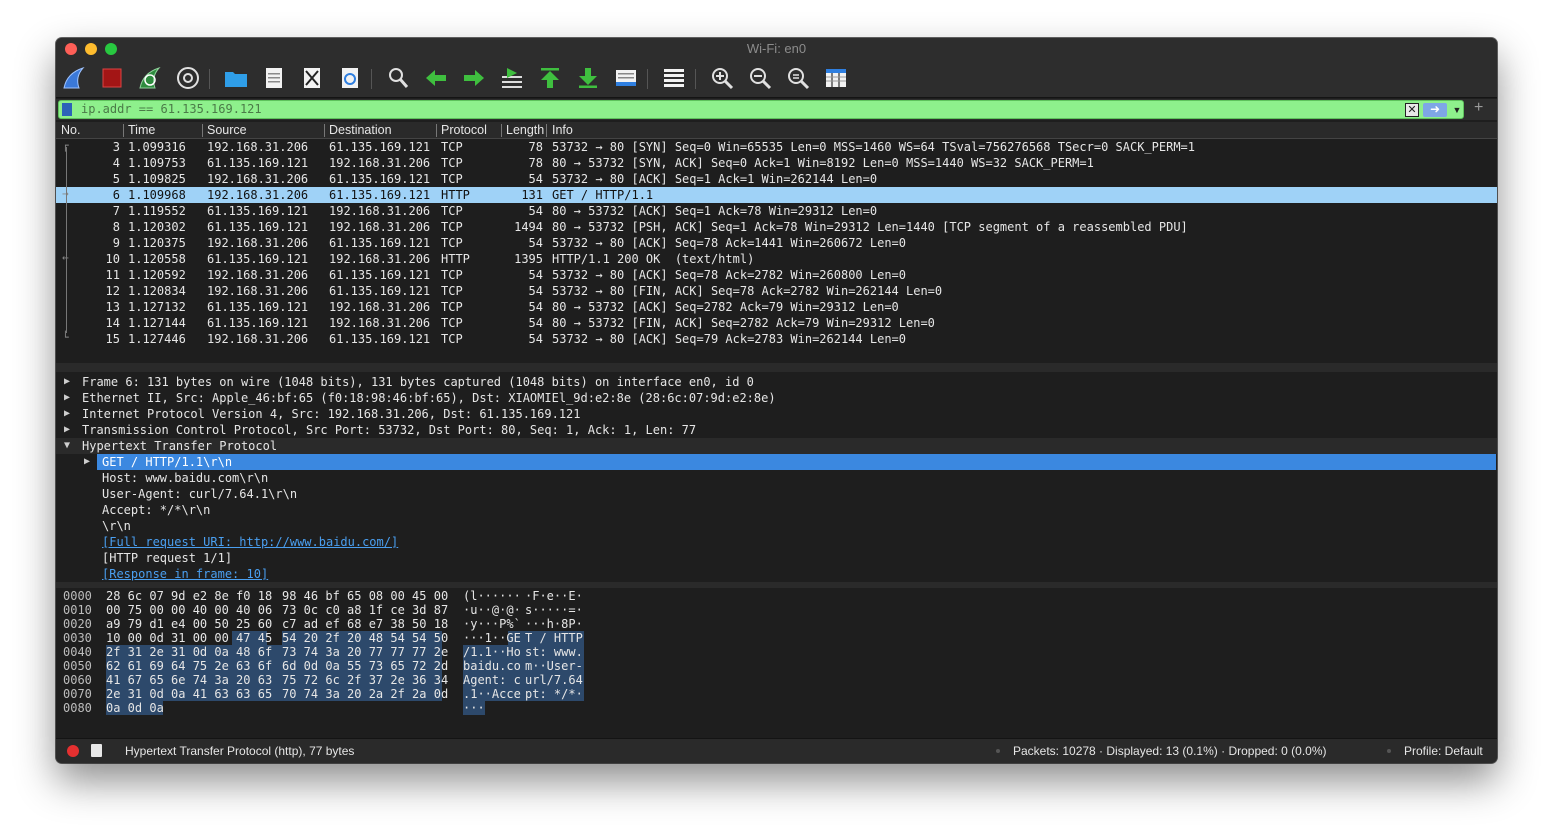 Image resolution: width=1552 pixels, height=836 pixels. What do you see at coordinates (74, 78) in the screenshot?
I see `shark-fin-start-icon` at bounding box center [74, 78].